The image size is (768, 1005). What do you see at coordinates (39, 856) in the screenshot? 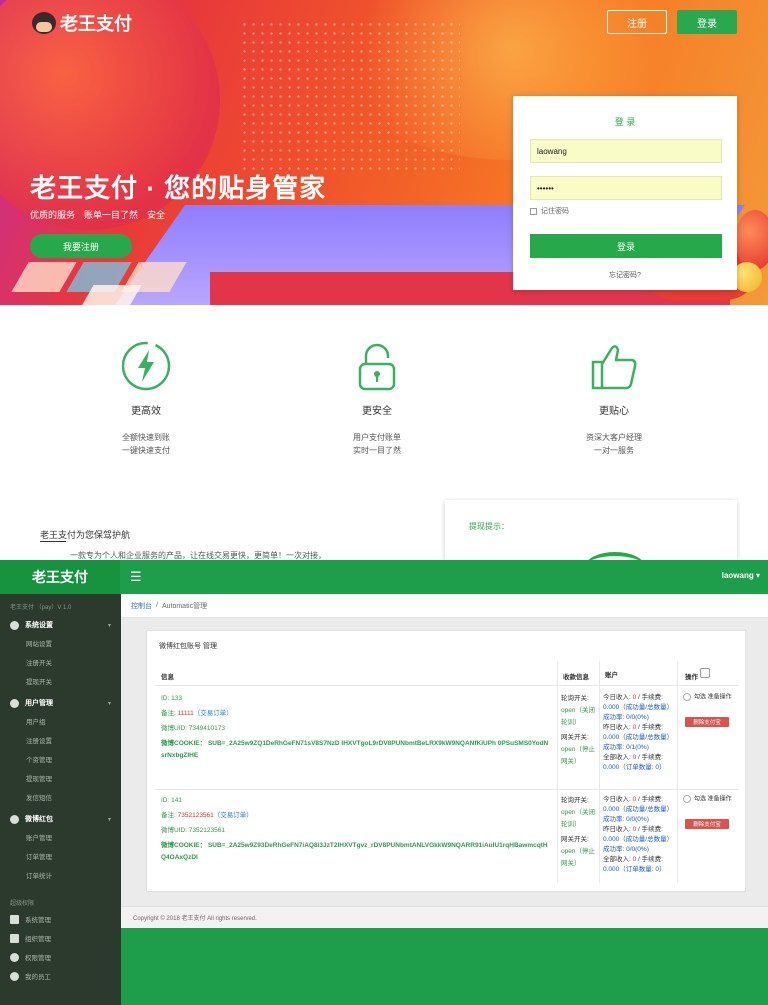
I see `sidebar-item: 订单管理` at bounding box center [39, 856].